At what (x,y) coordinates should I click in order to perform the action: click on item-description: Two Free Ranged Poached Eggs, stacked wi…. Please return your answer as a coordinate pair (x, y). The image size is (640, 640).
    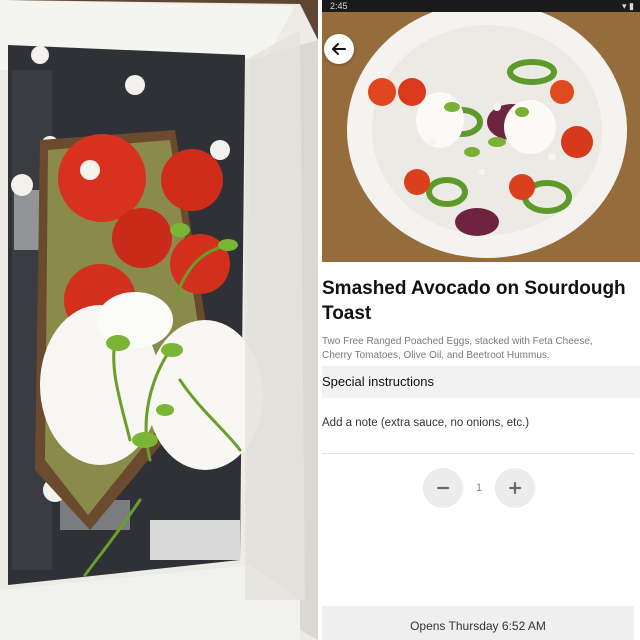
    Looking at the image, I should click on (457, 348).